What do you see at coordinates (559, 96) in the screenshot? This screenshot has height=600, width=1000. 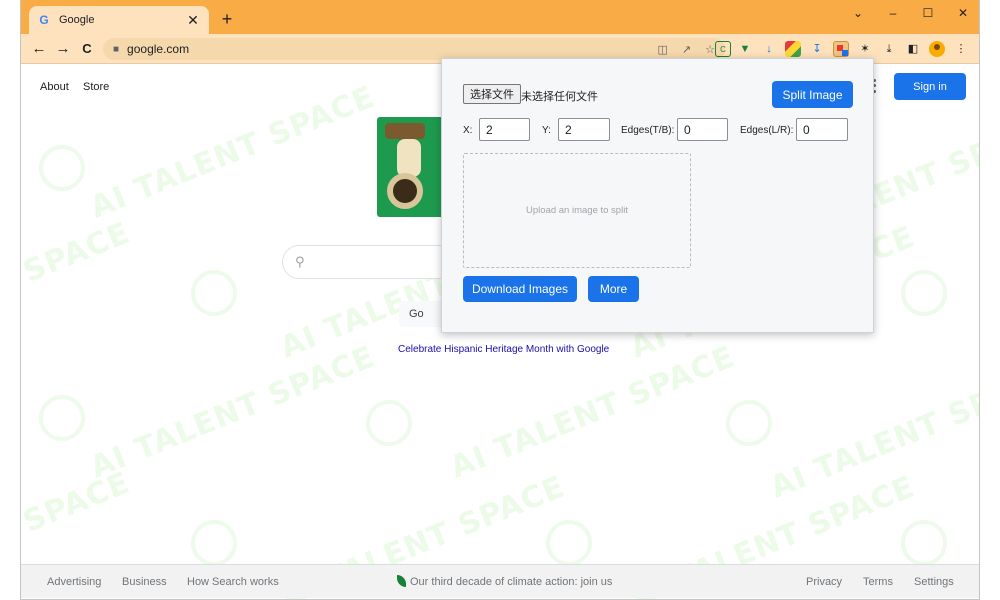 I see `file-status-text: 未选择任何文件` at bounding box center [559, 96].